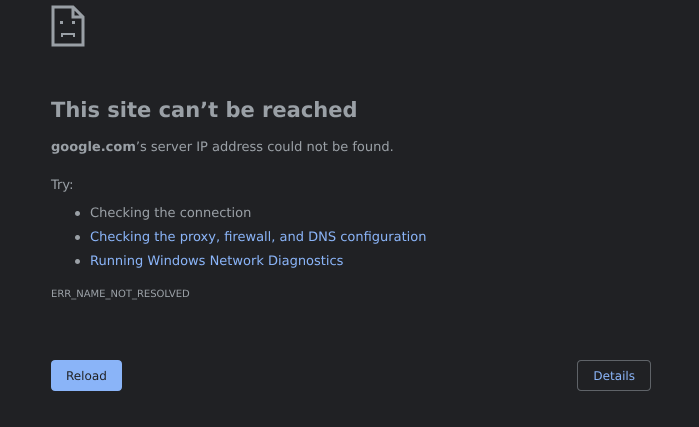  I want to click on suggestion-text: Checking the connection, so click(171, 213).